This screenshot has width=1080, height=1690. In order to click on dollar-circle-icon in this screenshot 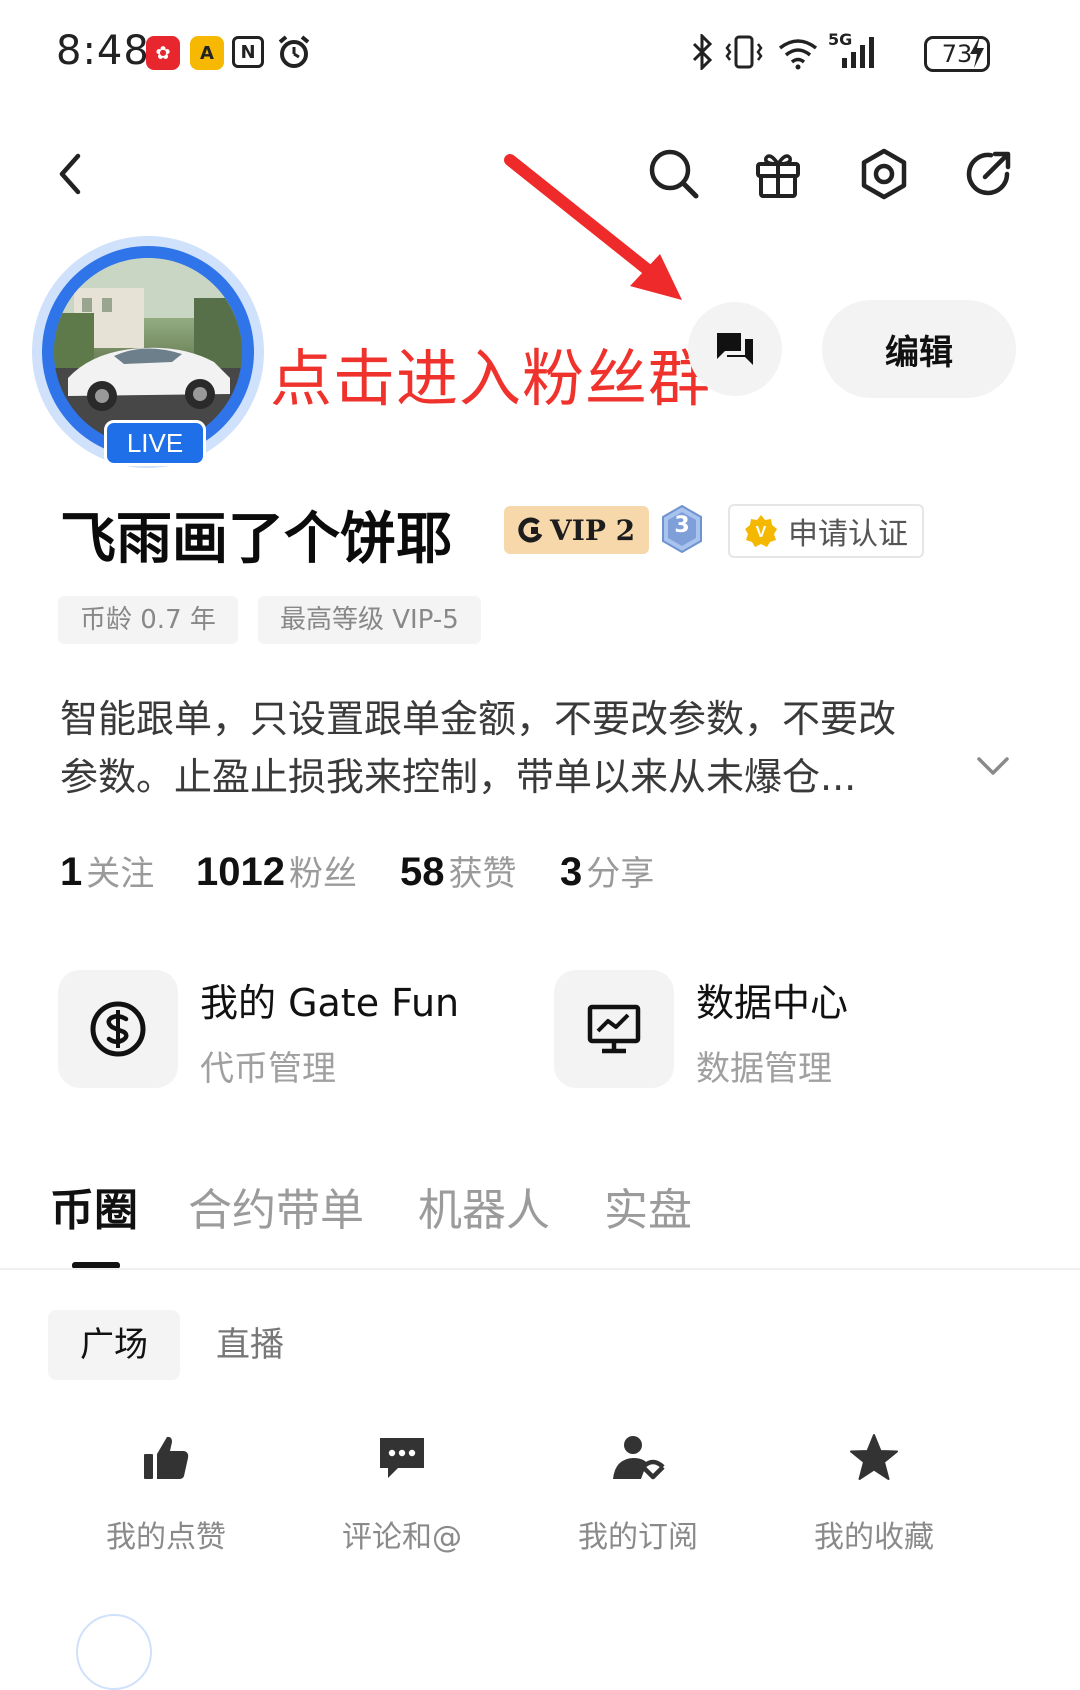, I will do `click(118, 1029)`.